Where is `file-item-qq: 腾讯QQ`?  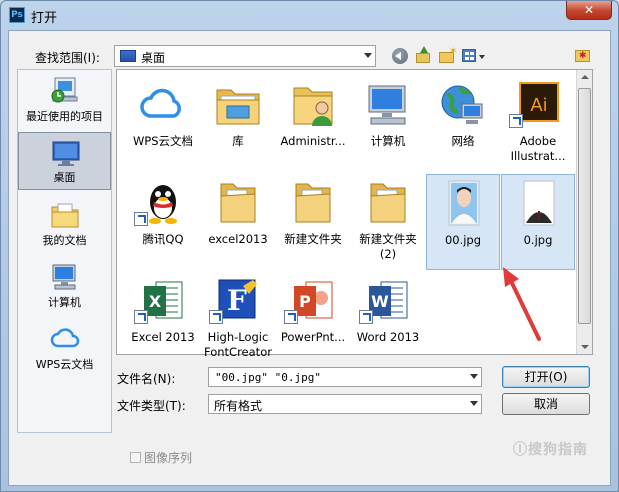
file-item-qq: 腾讯QQ is located at coordinates (163, 222).